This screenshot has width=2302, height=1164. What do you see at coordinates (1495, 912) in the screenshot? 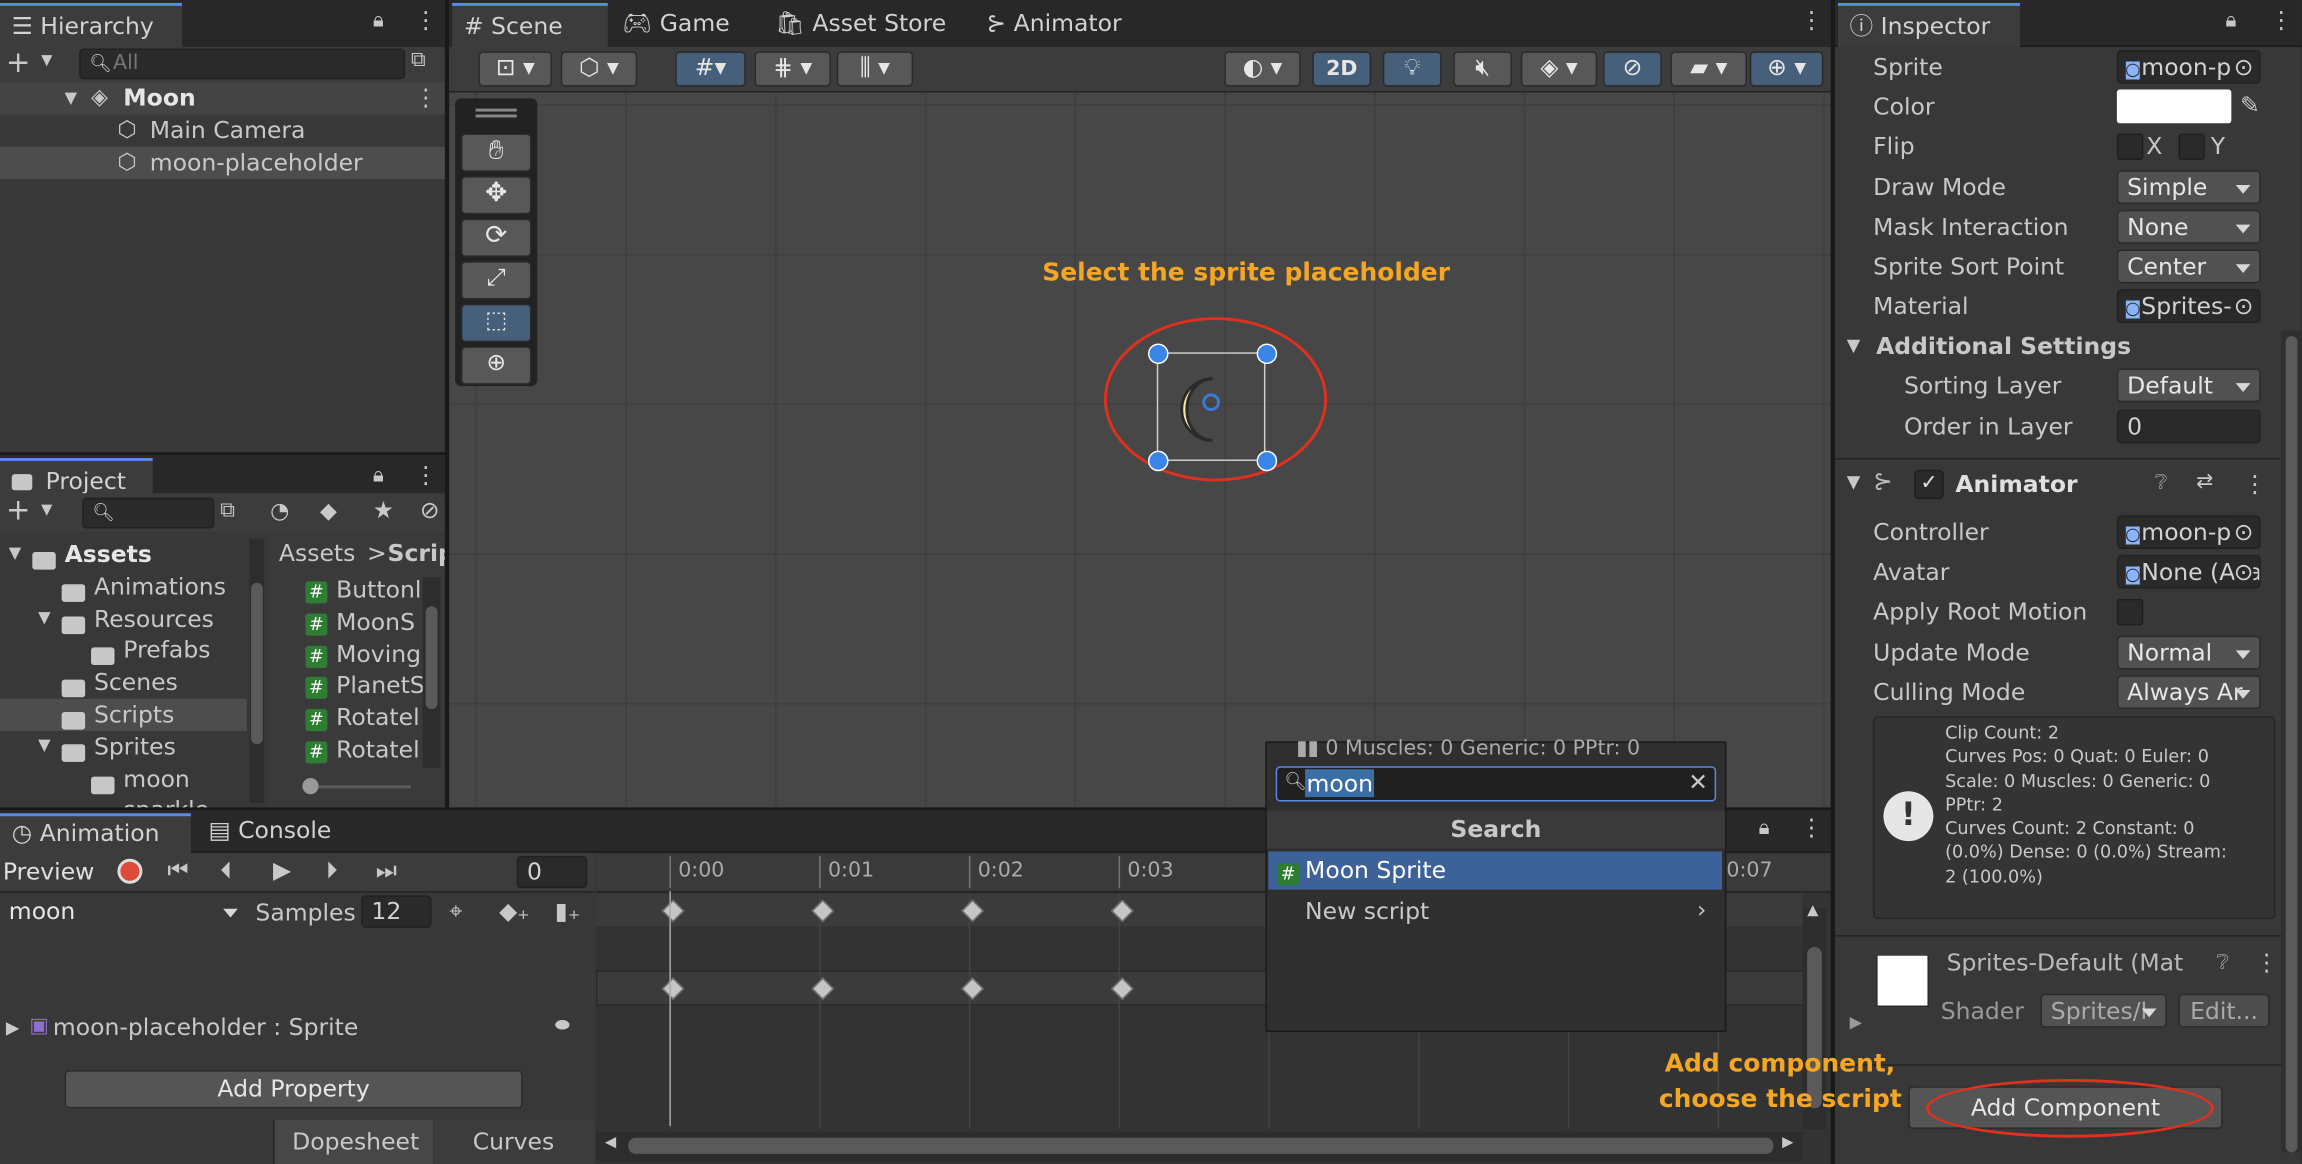
I see `popup-item-new-script: New script ›` at bounding box center [1495, 912].